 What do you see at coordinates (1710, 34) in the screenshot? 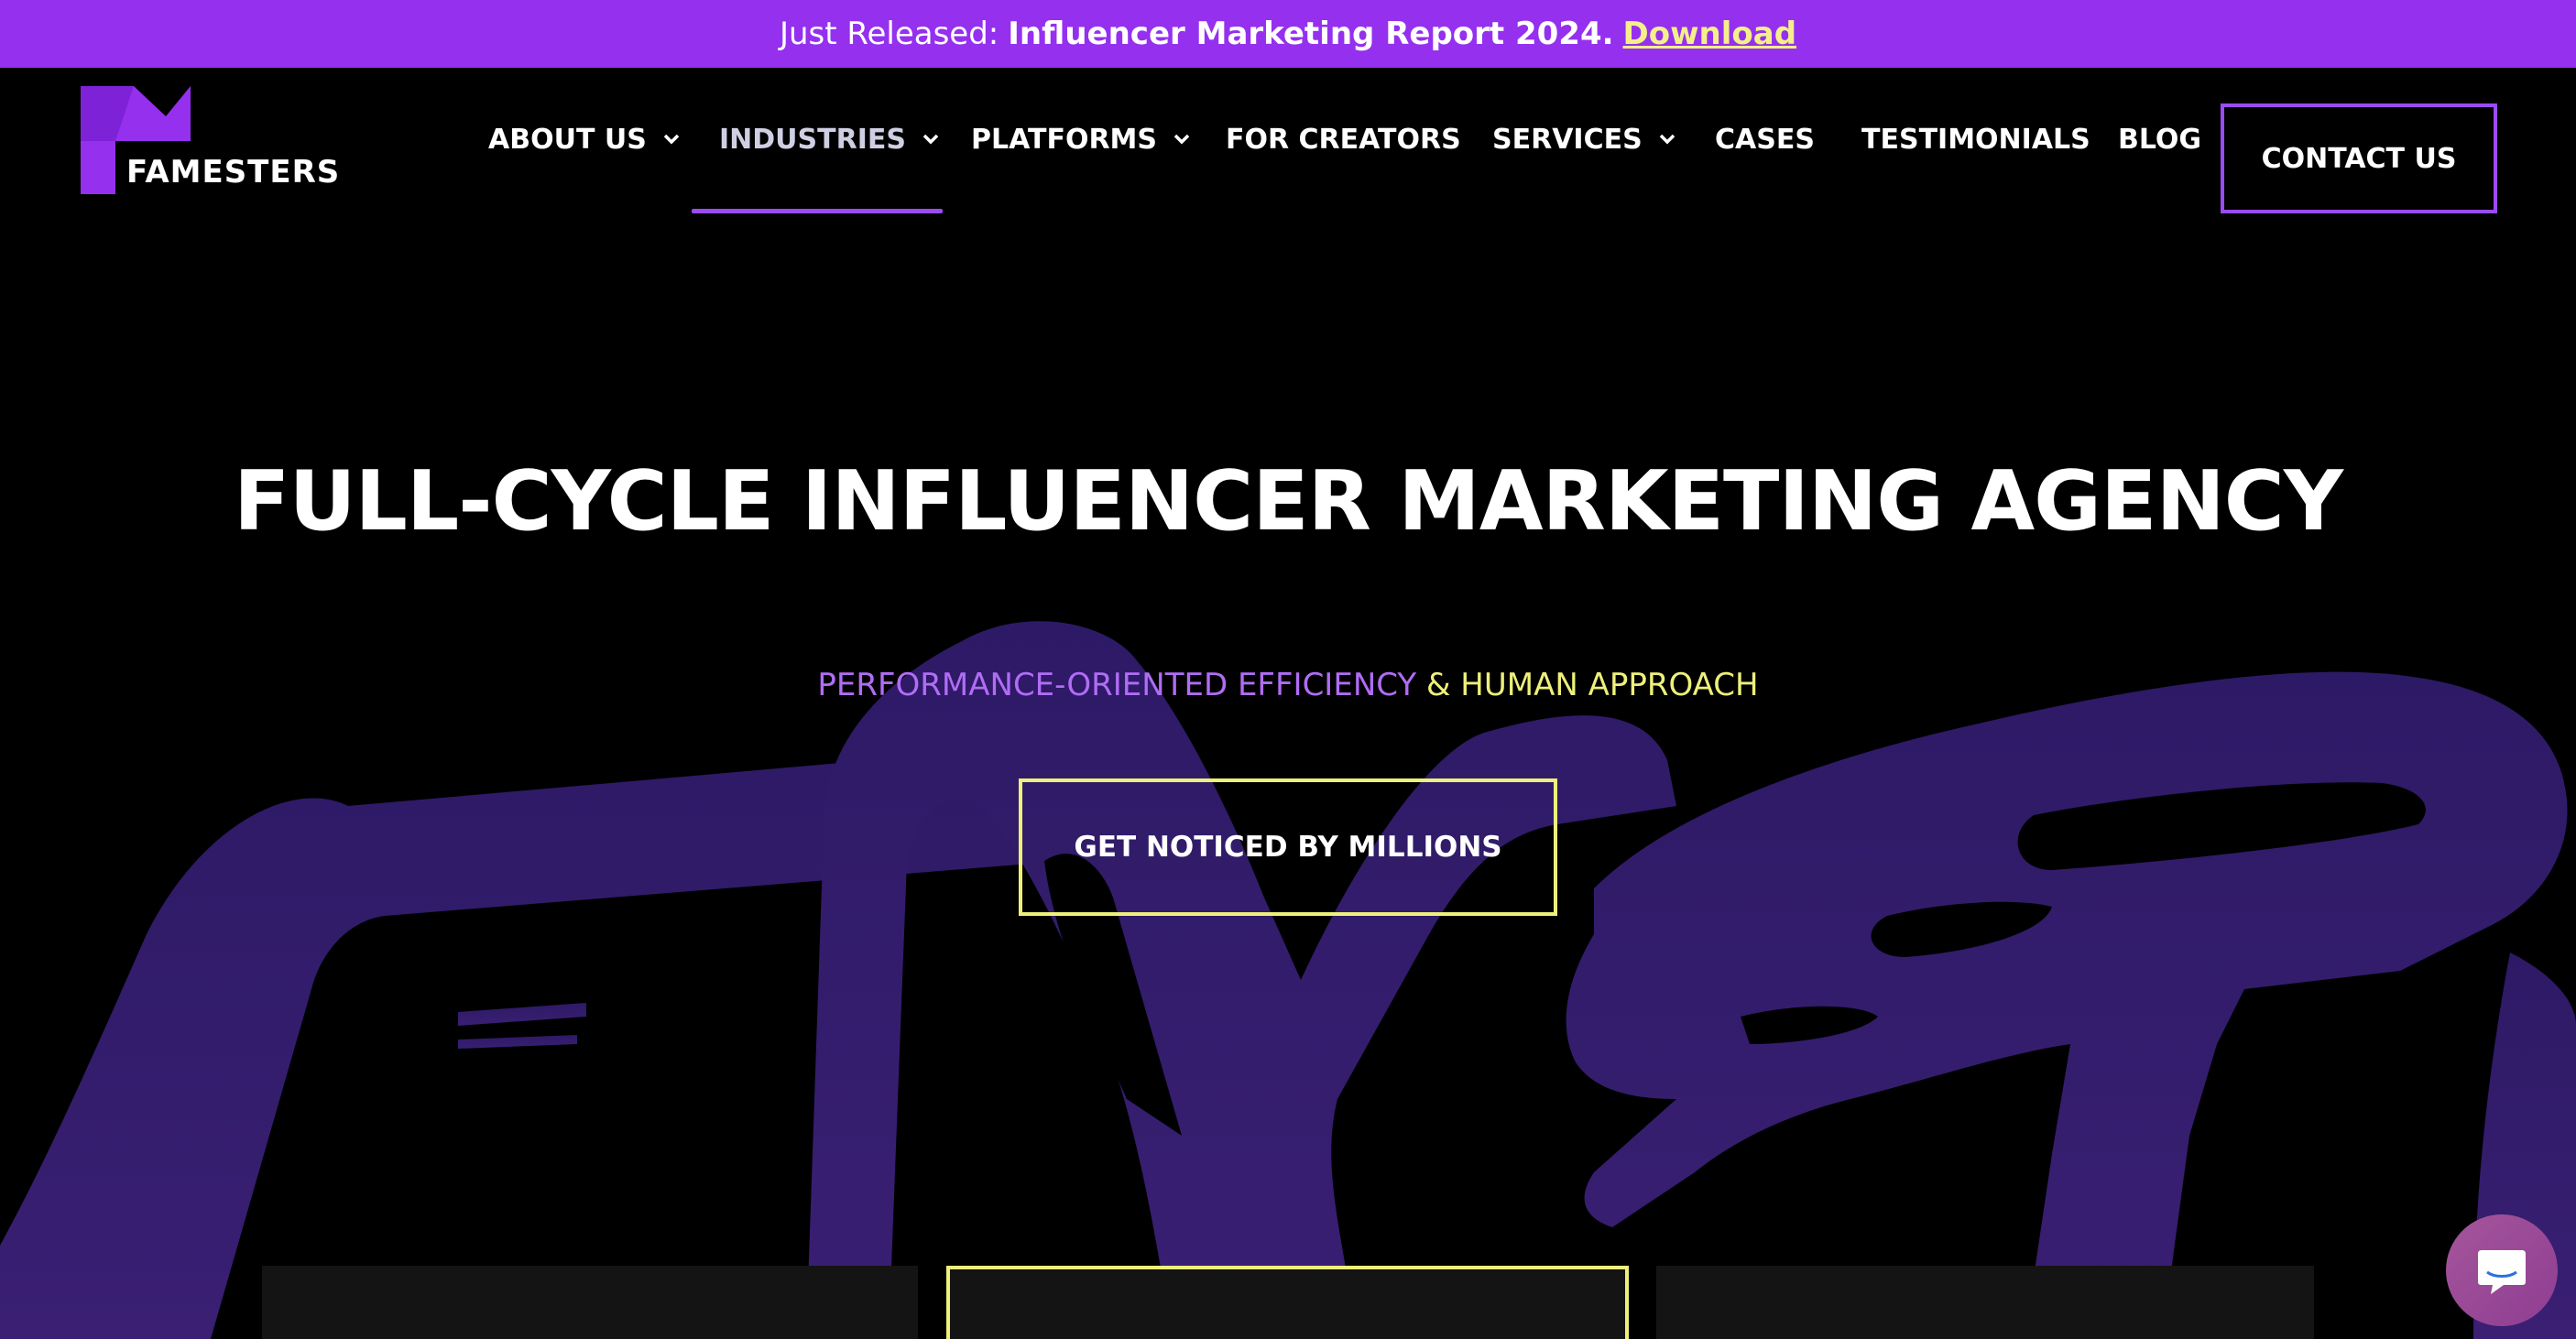
I see `download-link: Download` at bounding box center [1710, 34].